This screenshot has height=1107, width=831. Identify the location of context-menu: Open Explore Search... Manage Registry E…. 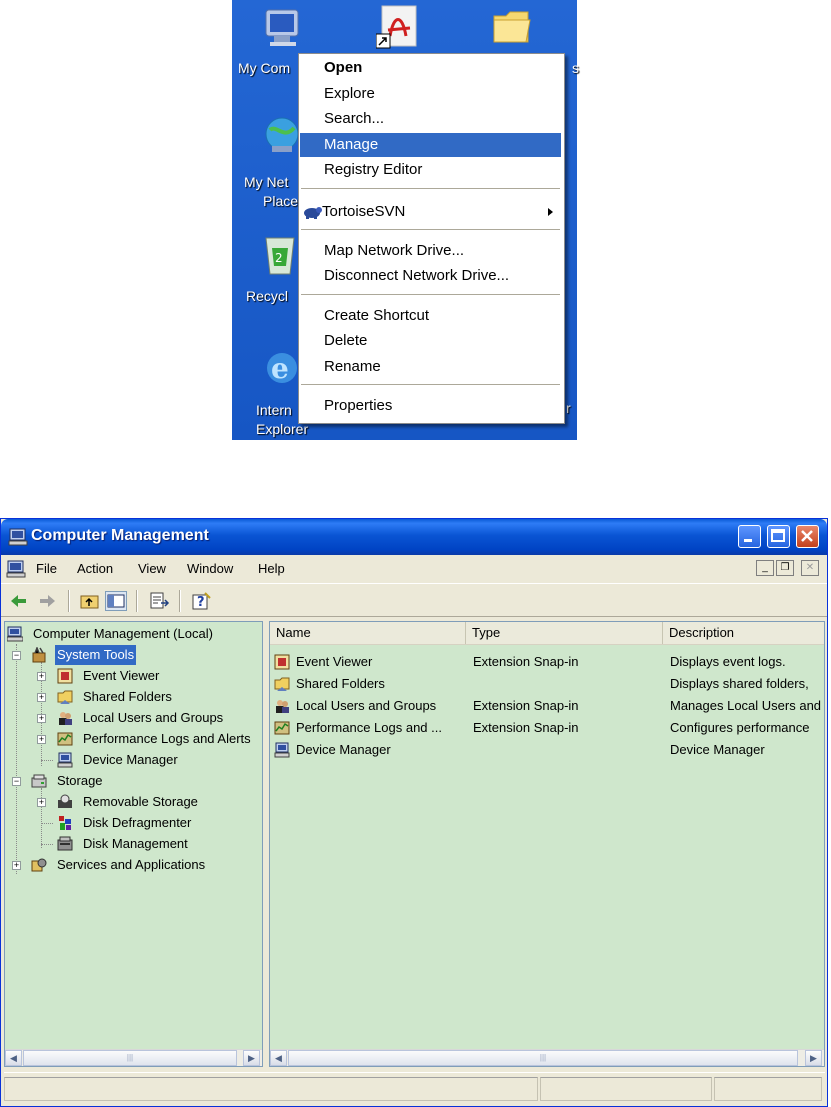
(431, 238).